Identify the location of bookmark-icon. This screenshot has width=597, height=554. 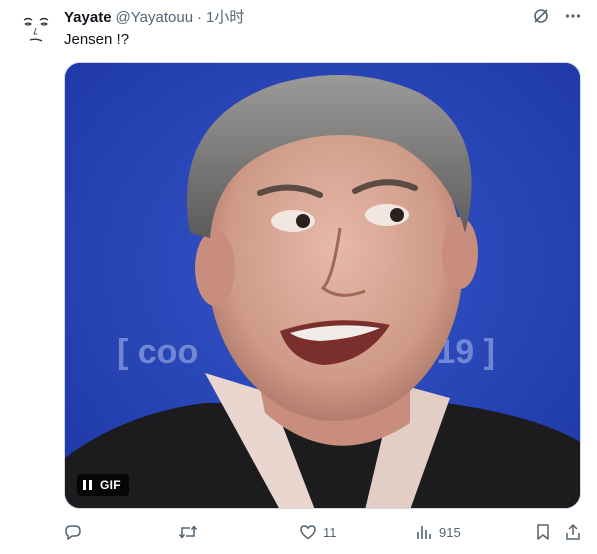
(543, 532).